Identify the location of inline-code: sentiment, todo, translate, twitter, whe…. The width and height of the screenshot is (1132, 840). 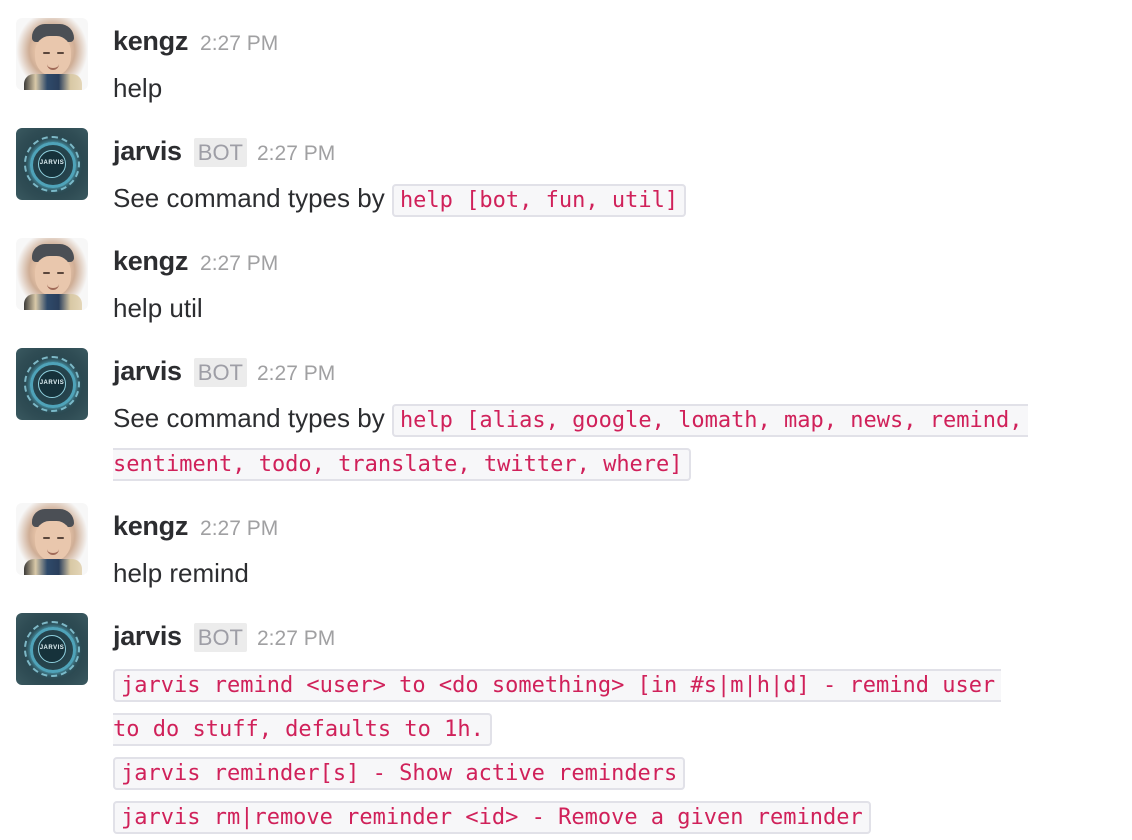
(402, 464).